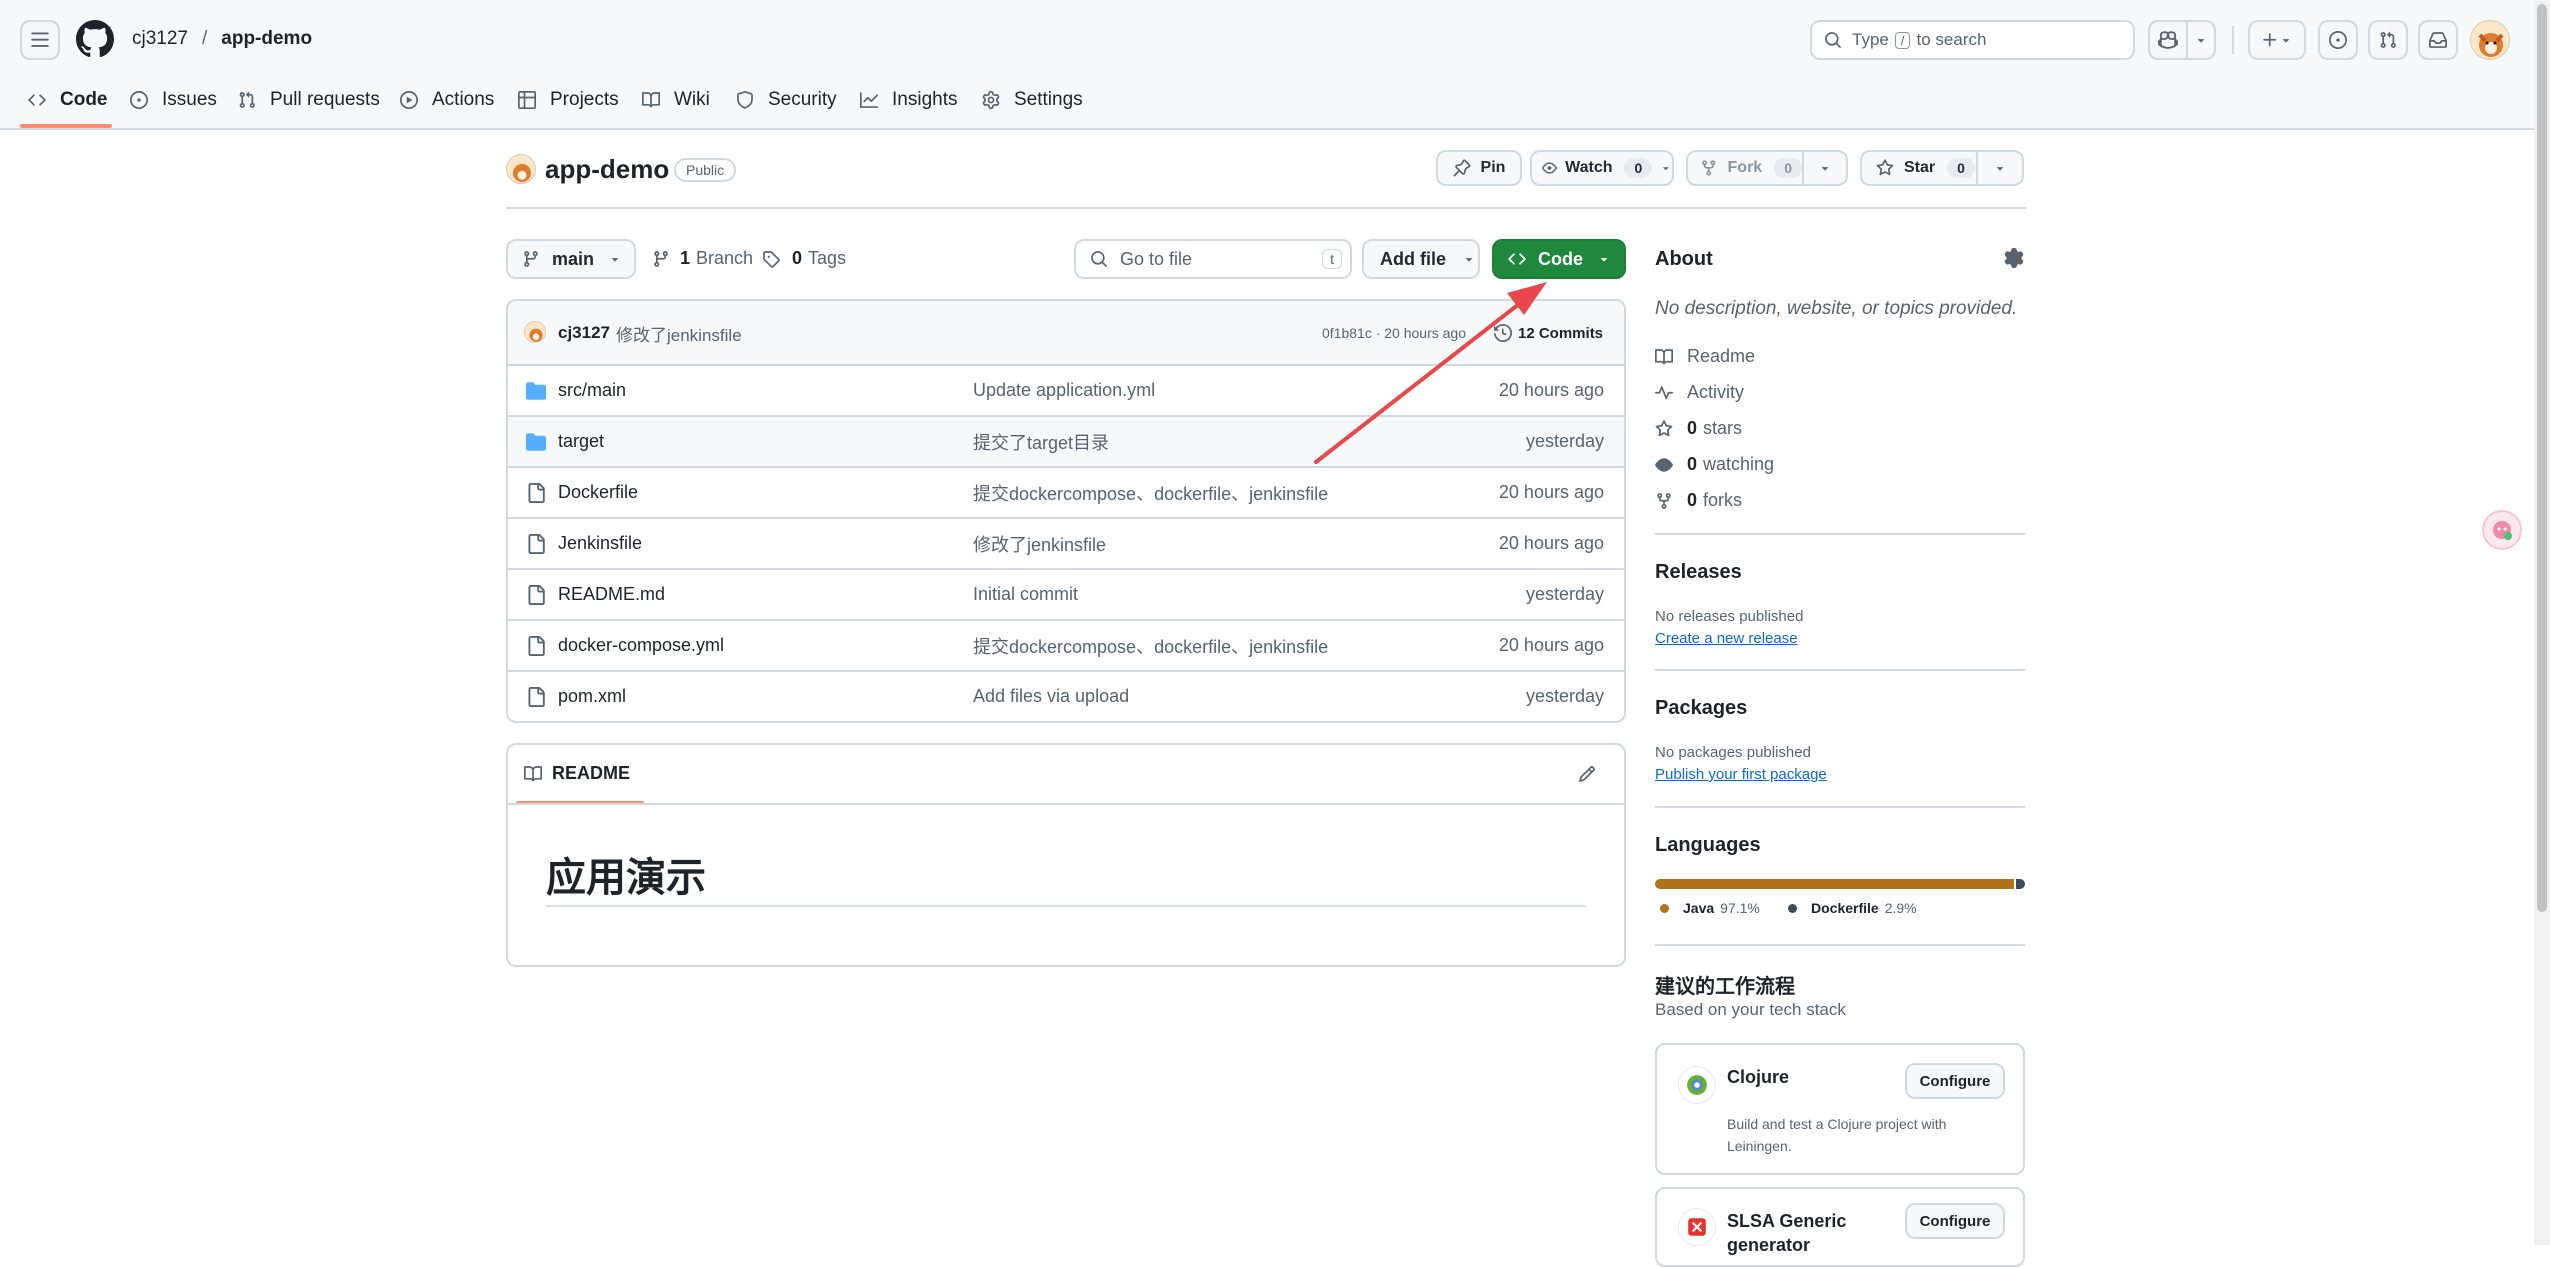 The height and width of the screenshot is (1267, 2550). Describe the element at coordinates (1039, 544) in the screenshot. I see `file-commit-message: 修改了jenkinsfile` at that location.